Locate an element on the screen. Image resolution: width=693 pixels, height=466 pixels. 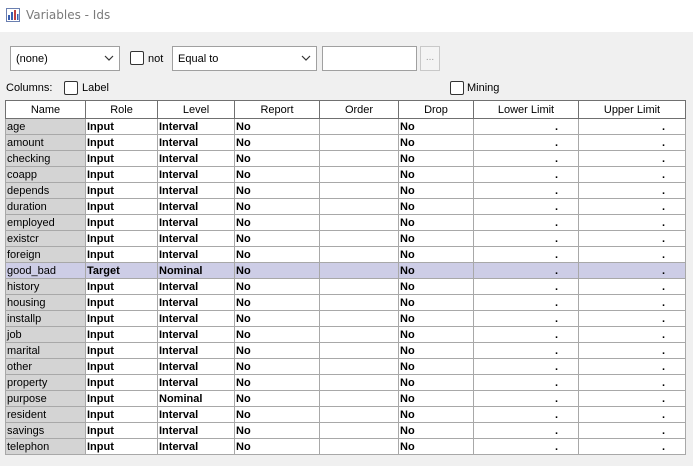
table-row: purpose Input Nominal No No.. is located at coordinates (345, 398).